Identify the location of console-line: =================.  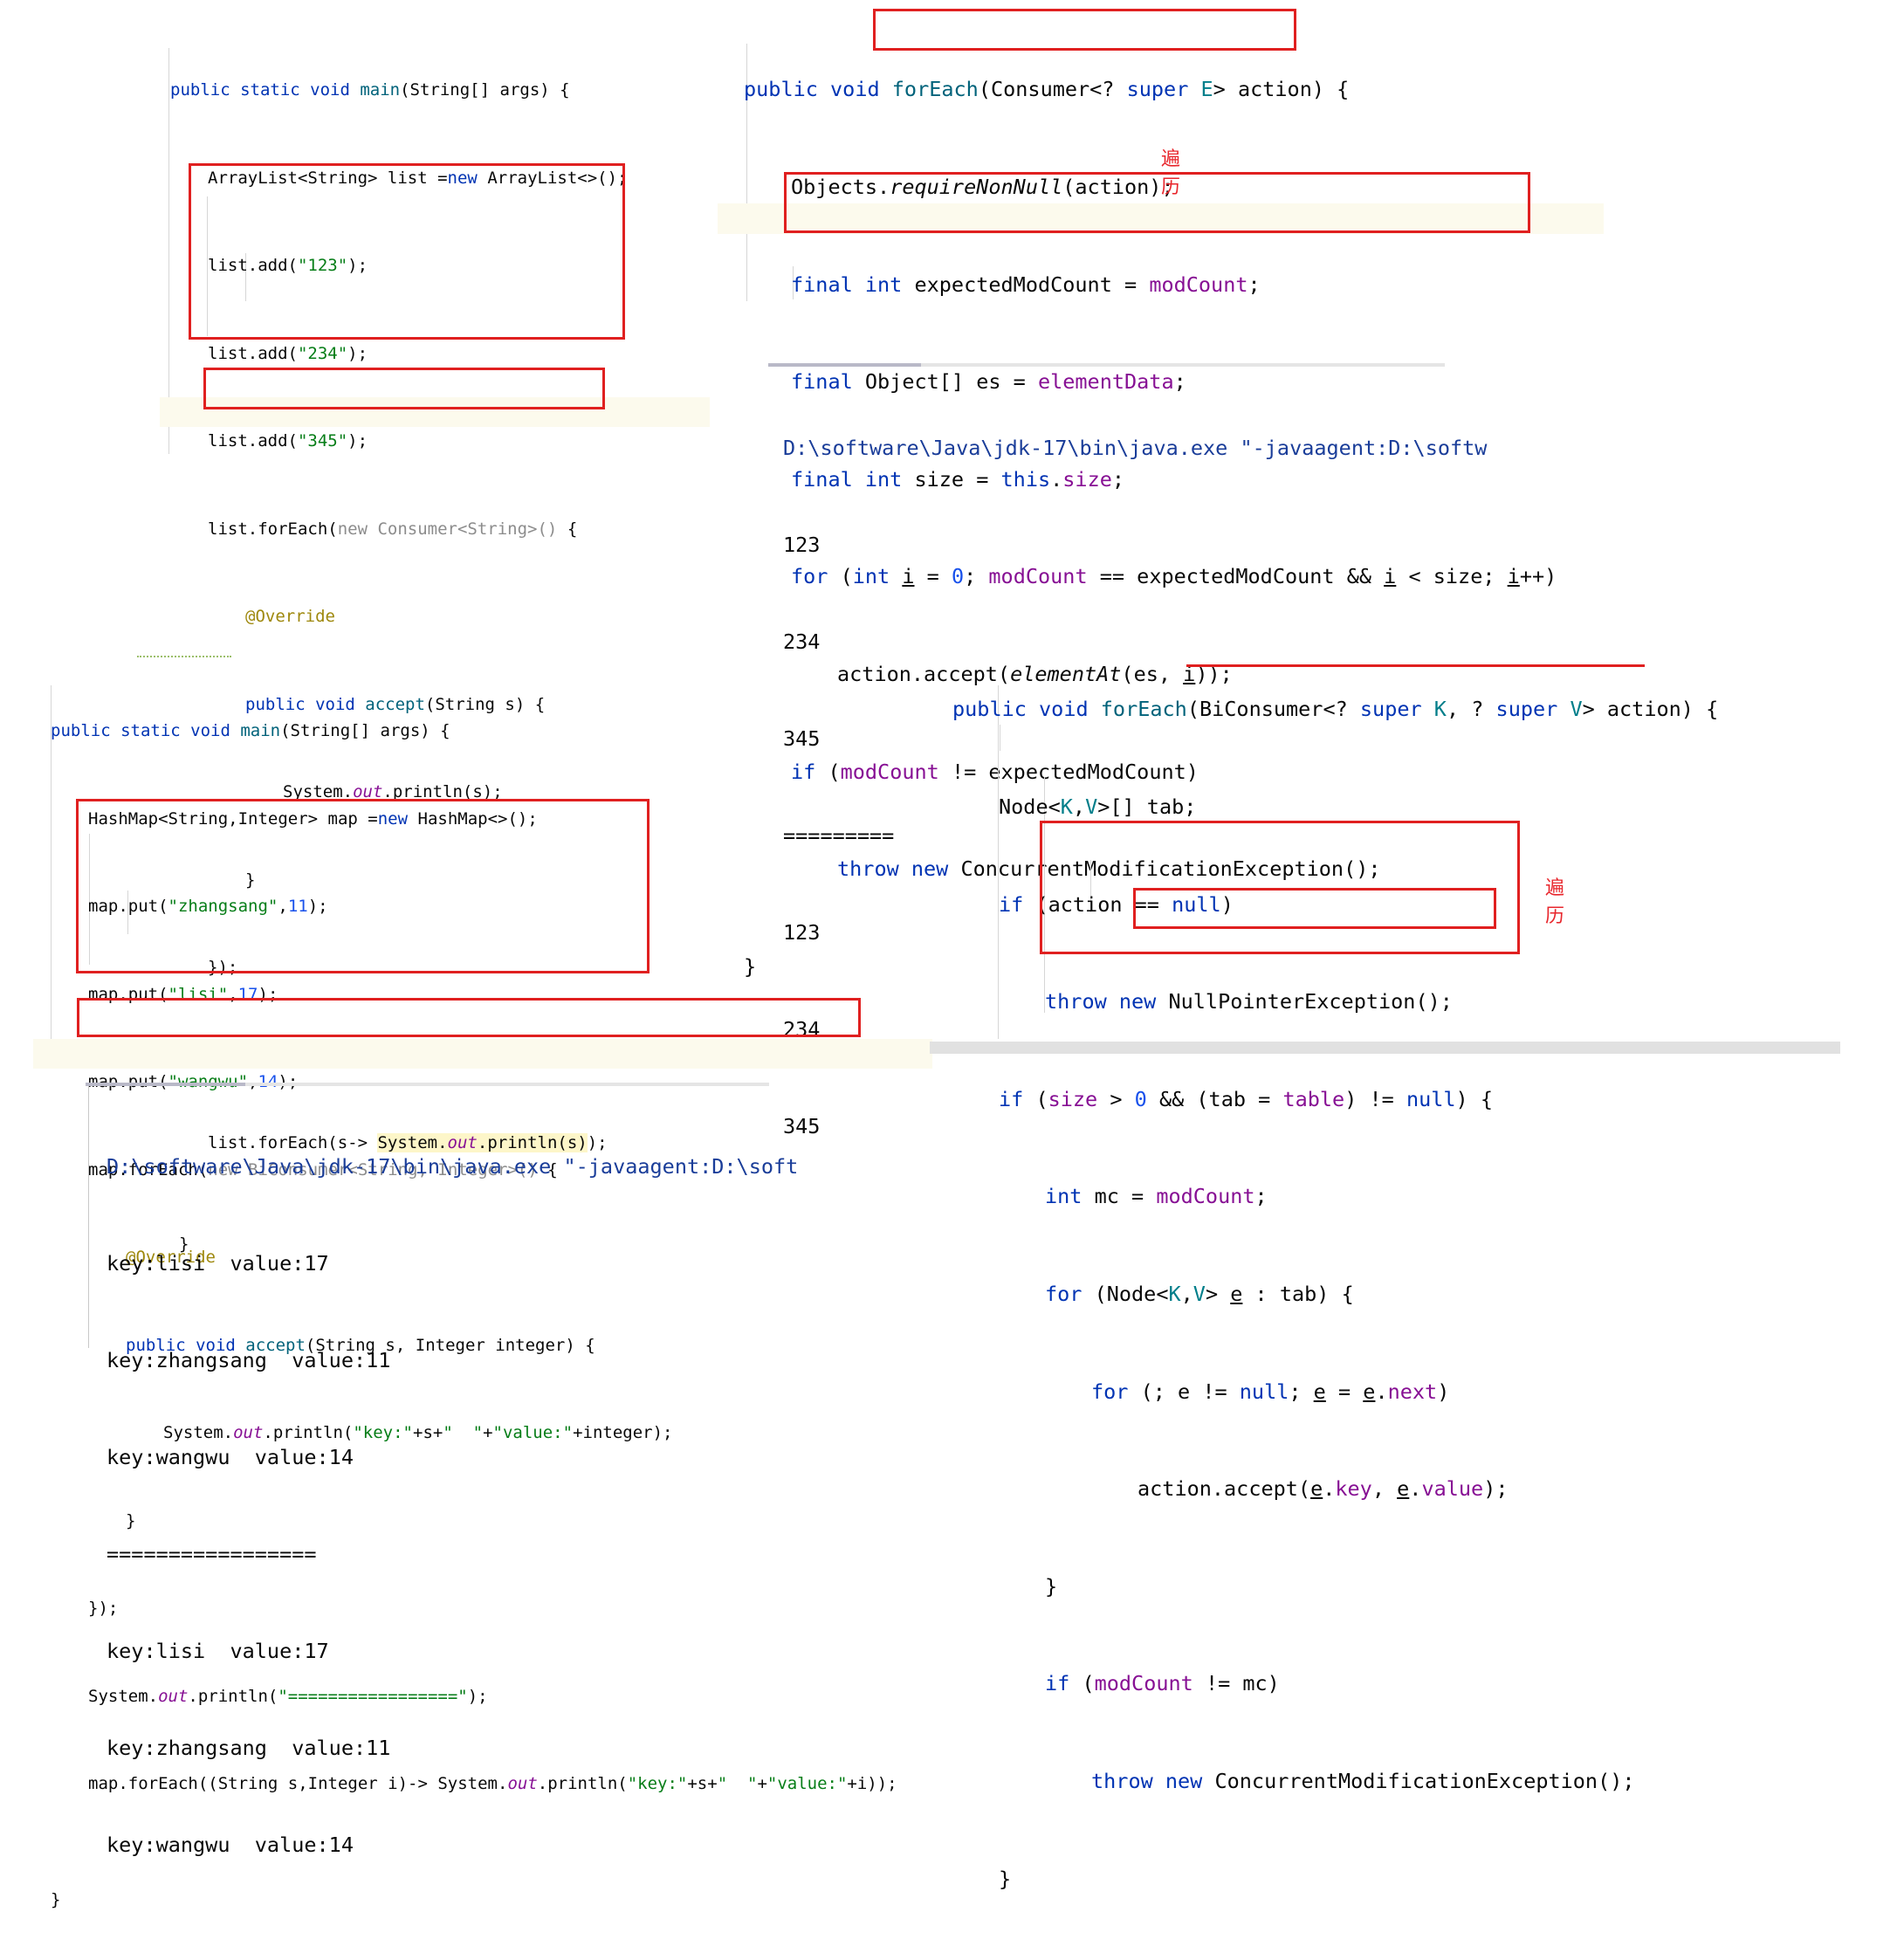
(212, 1554).